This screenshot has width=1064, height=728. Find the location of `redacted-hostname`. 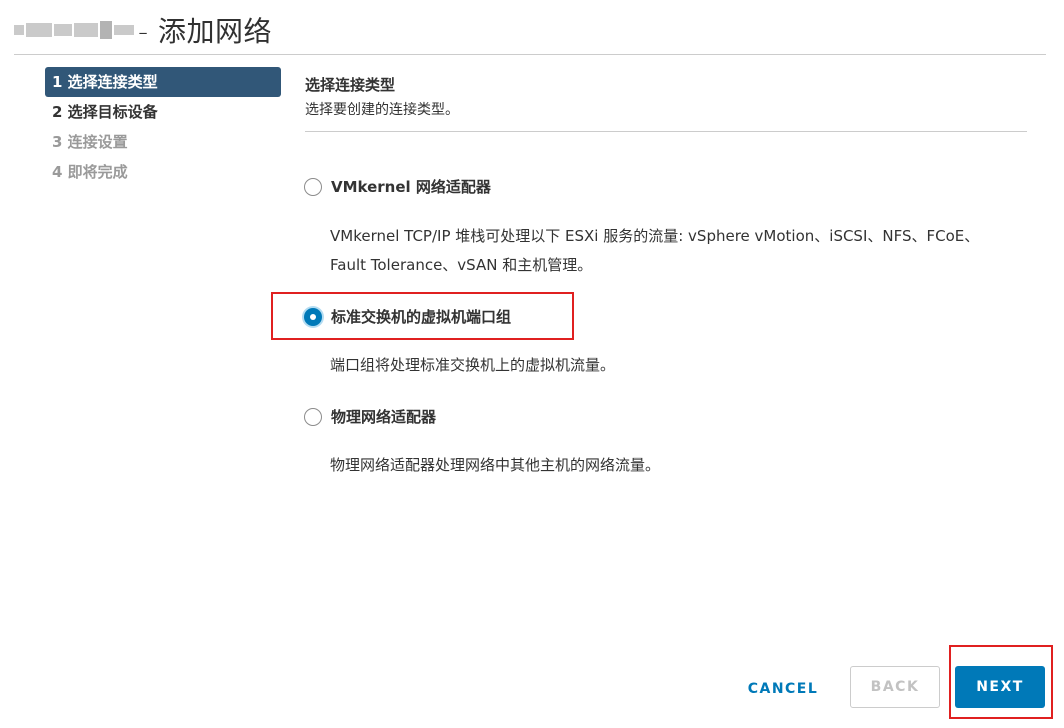

redacted-hostname is located at coordinates (74, 30).